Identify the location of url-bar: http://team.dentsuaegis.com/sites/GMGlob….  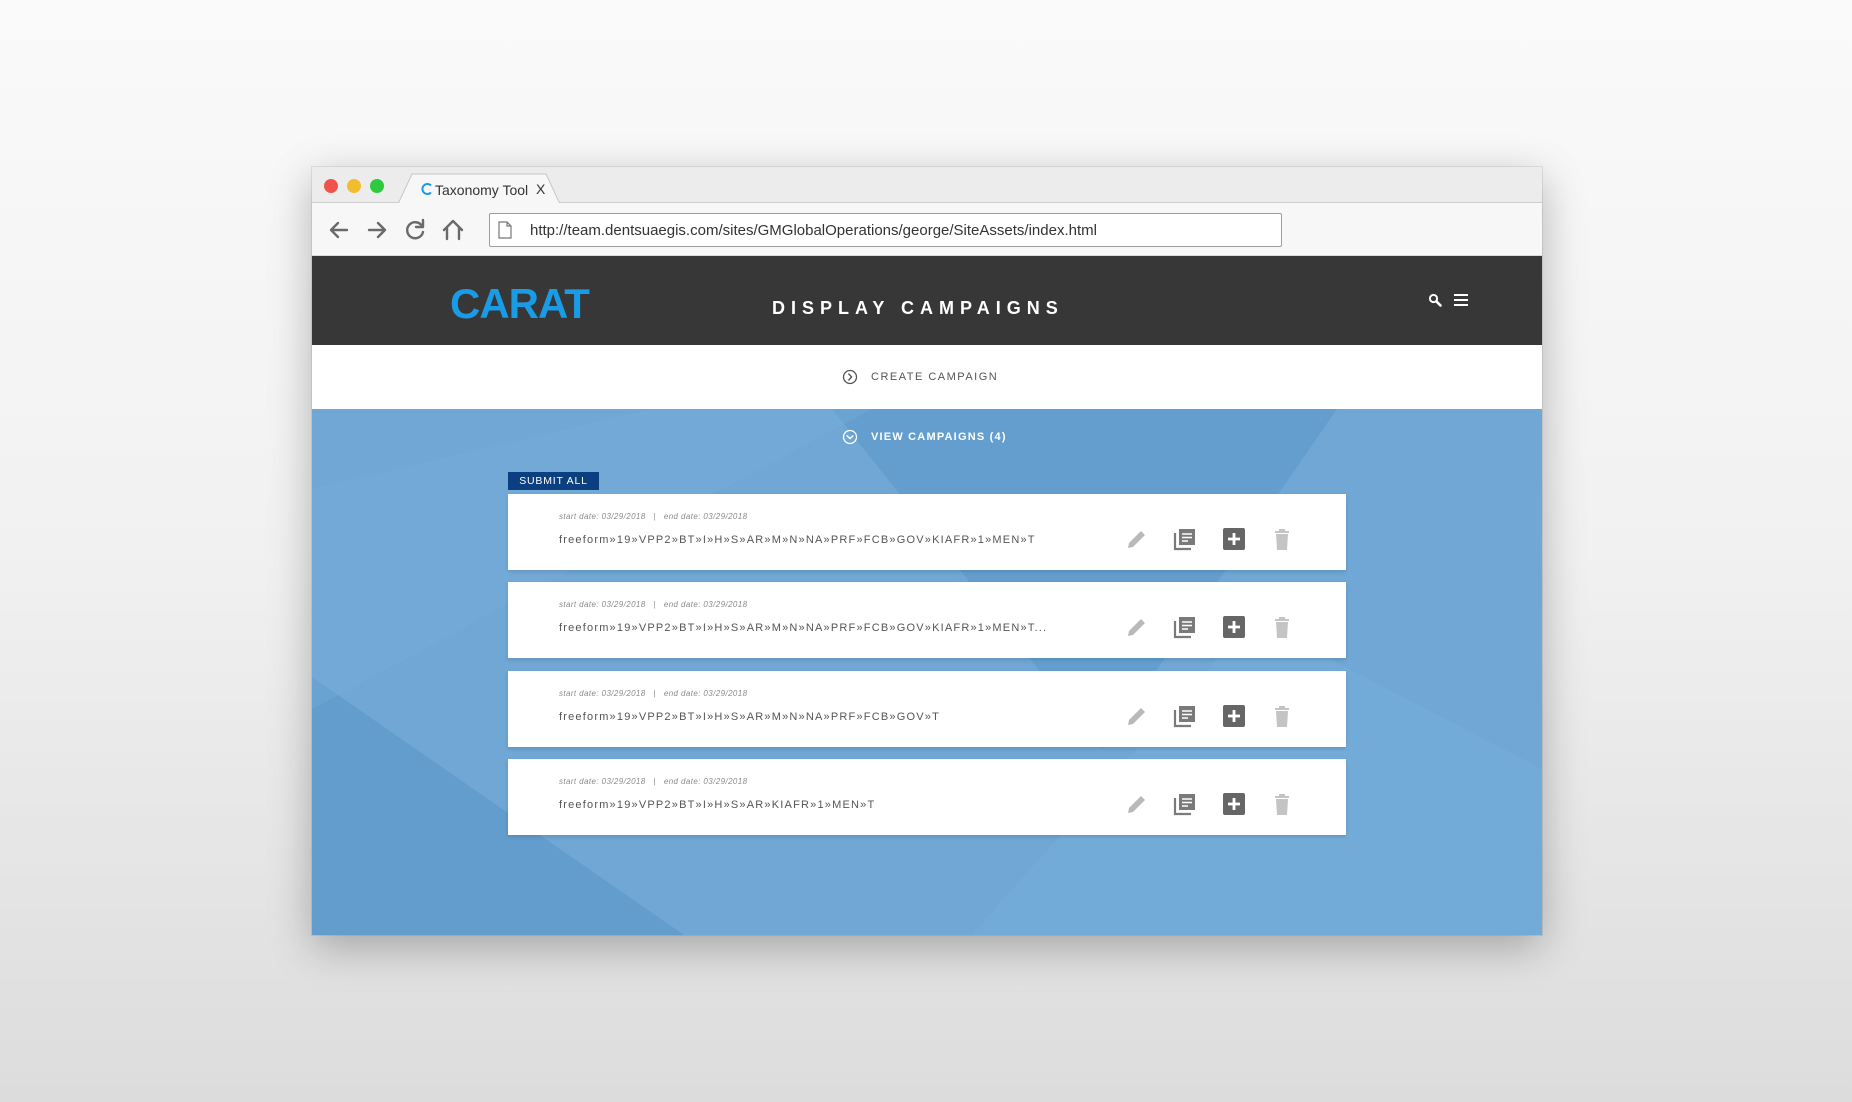
(885, 230).